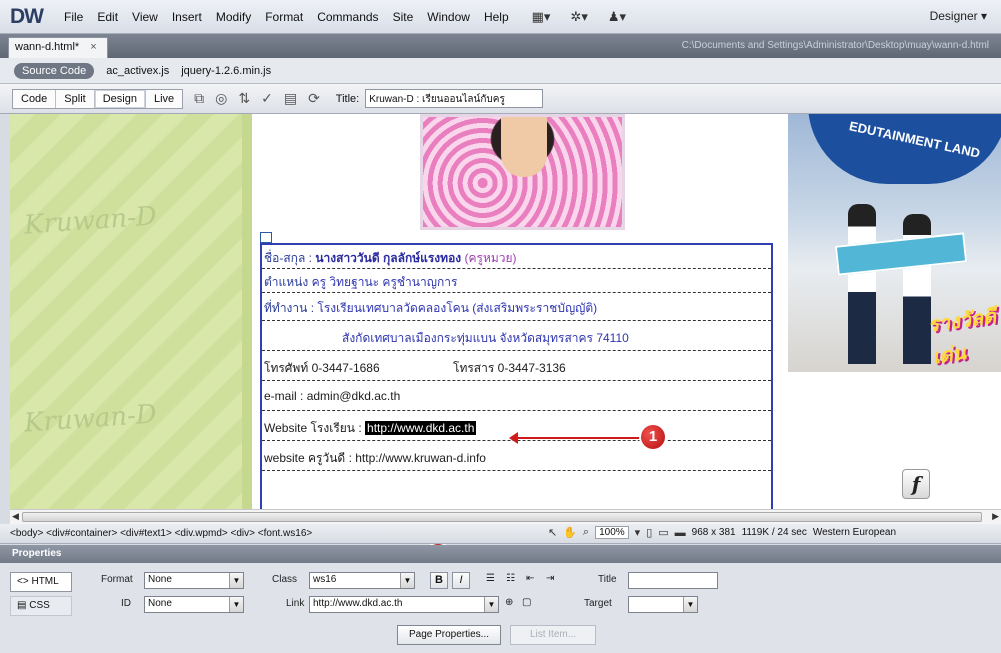 The height and width of the screenshot is (653, 1001). I want to click on html-icon: <>, so click(23, 581).